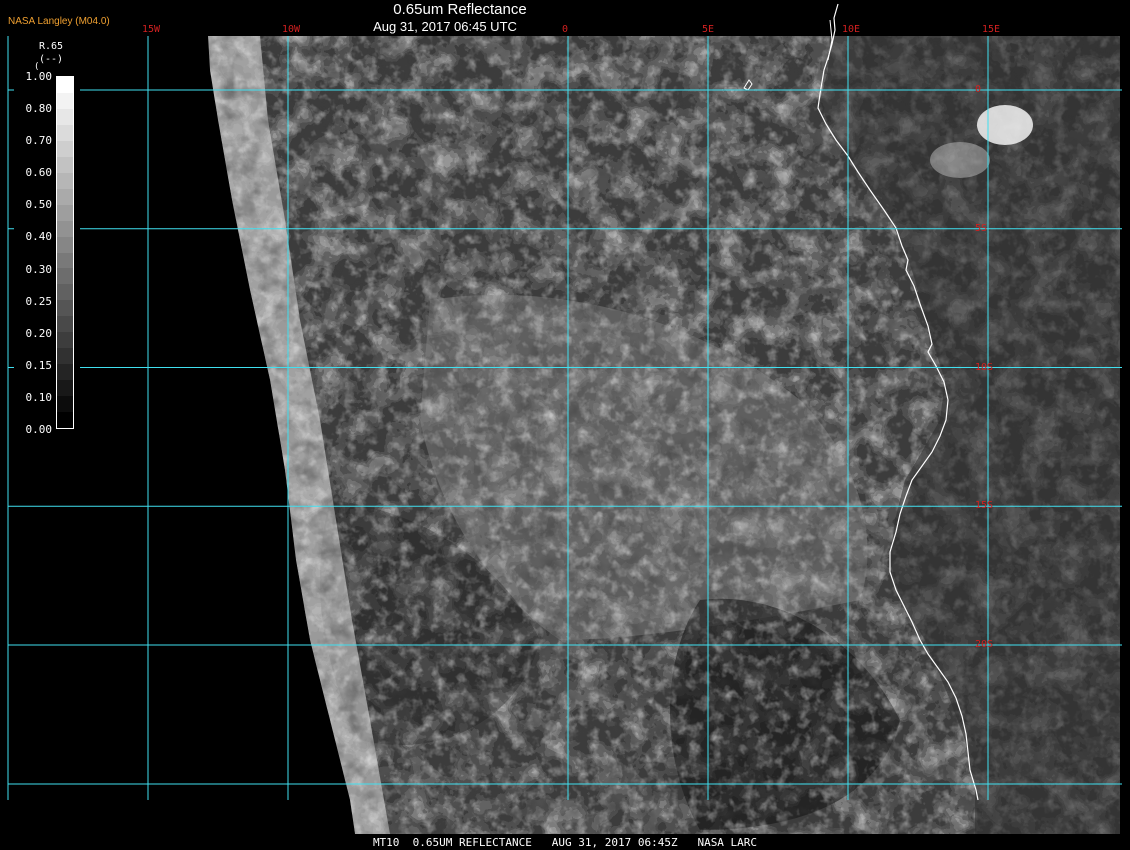  What do you see at coordinates (39, 109) in the screenshot?
I see `legend-tick-label: 0.80` at bounding box center [39, 109].